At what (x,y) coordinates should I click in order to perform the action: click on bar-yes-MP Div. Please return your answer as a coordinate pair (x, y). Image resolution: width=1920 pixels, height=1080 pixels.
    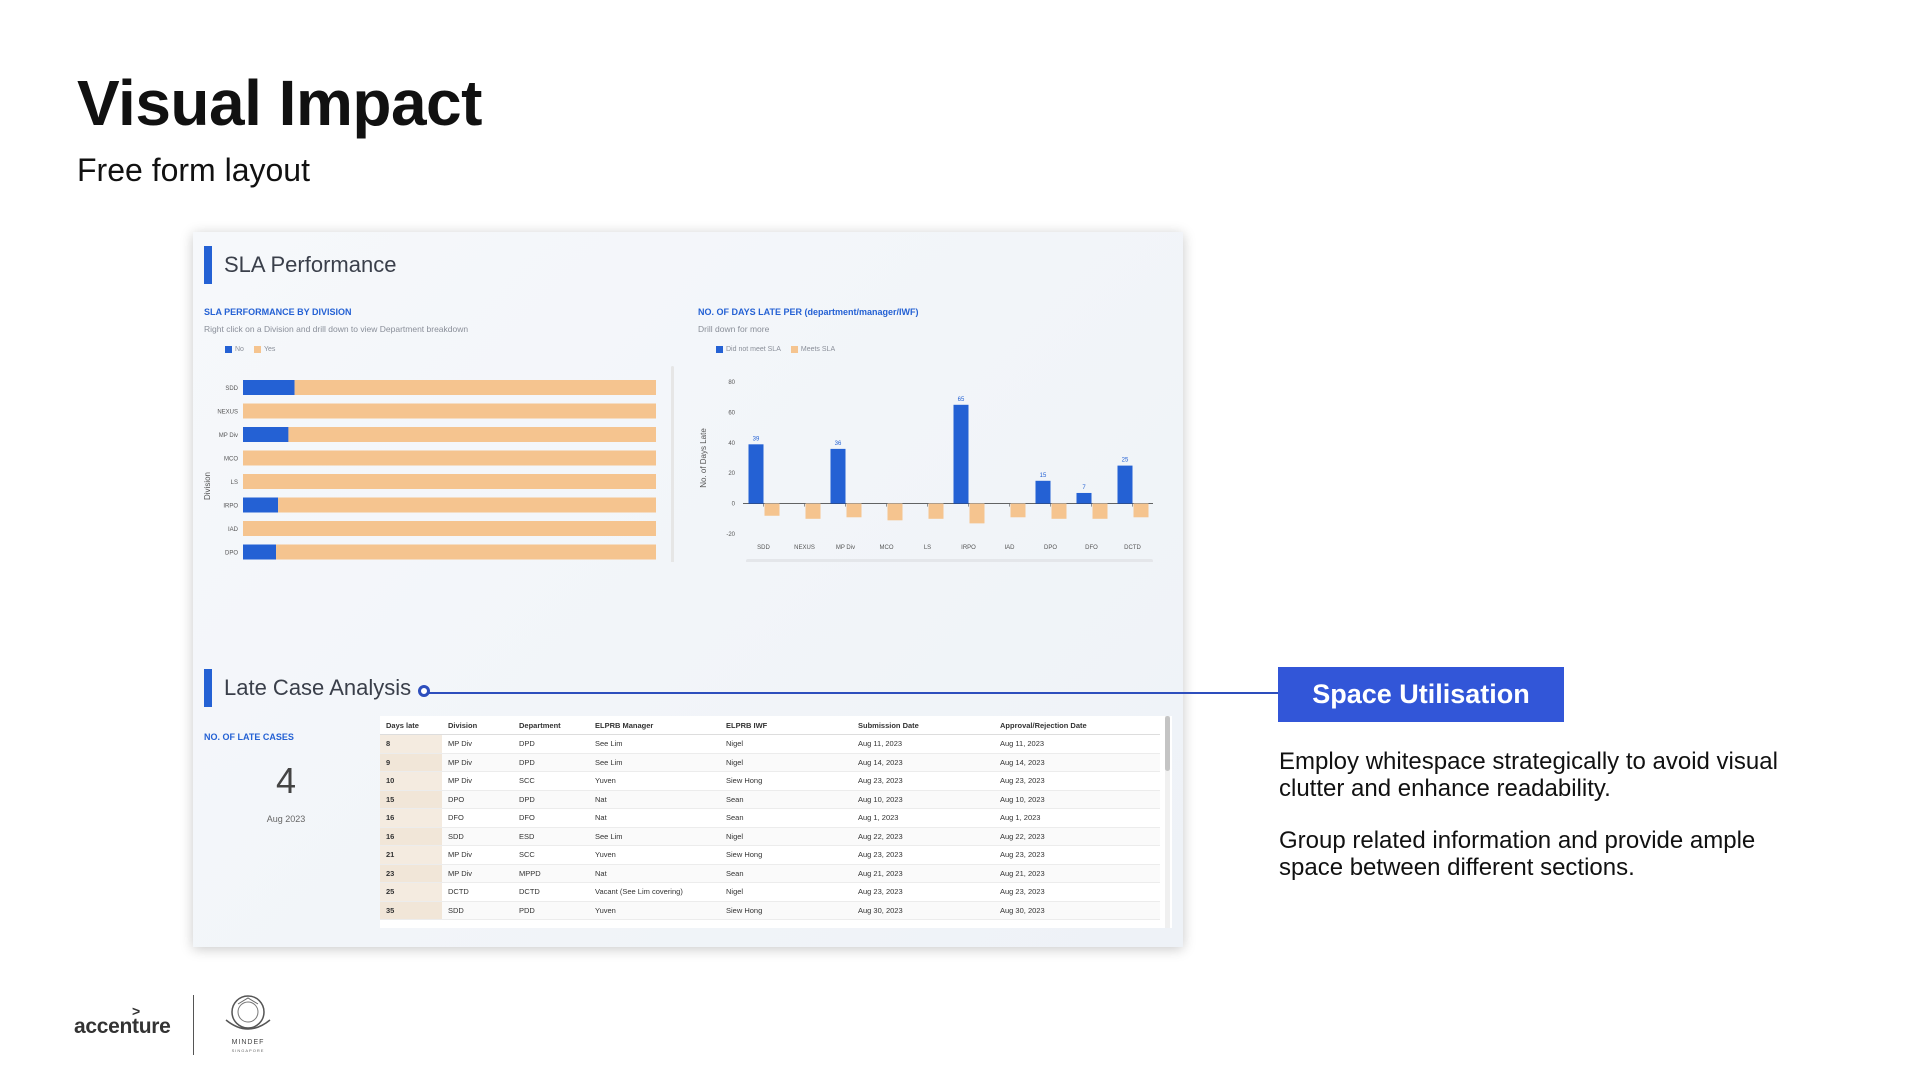
    Looking at the image, I should click on (472, 434).